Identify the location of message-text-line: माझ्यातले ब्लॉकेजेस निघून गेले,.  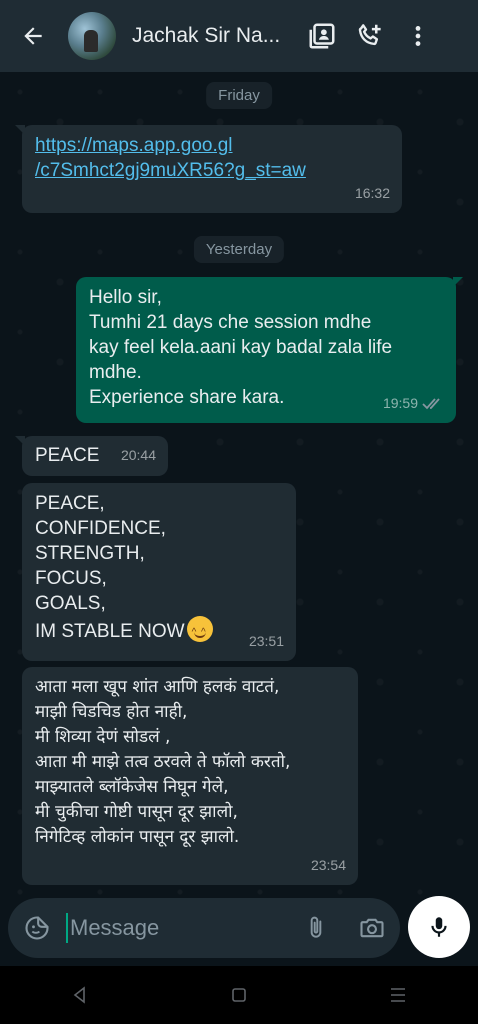
(132, 787).